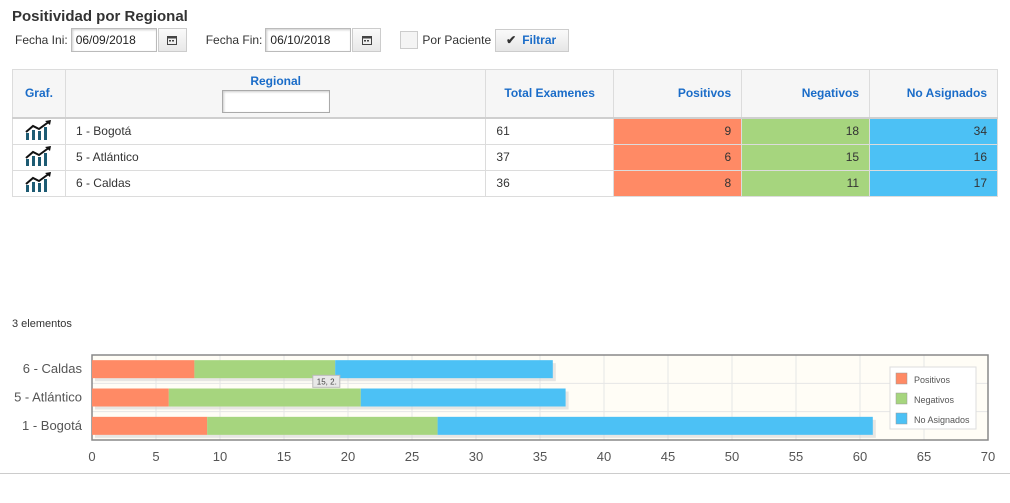 The width and height of the screenshot is (1010, 503). What do you see at coordinates (932, 380) in the screenshot?
I see `legend-label: Positivos` at bounding box center [932, 380].